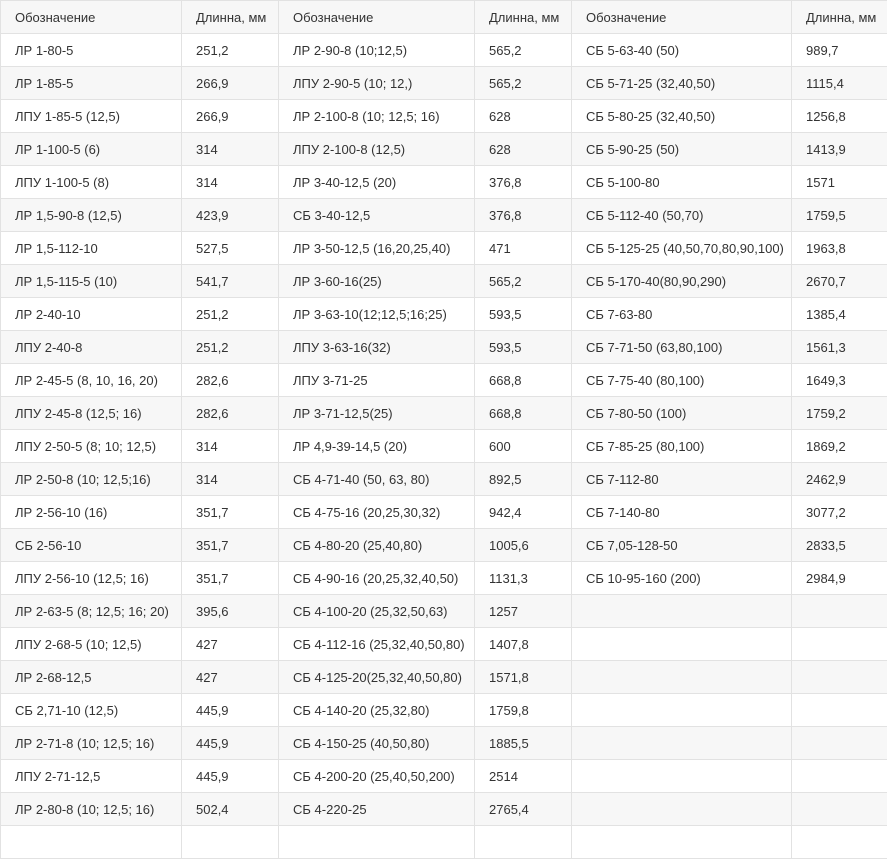  What do you see at coordinates (91, 149) in the screenshot?
I see `designation-cell: ЛР 1-100-5 (6)` at bounding box center [91, 149].